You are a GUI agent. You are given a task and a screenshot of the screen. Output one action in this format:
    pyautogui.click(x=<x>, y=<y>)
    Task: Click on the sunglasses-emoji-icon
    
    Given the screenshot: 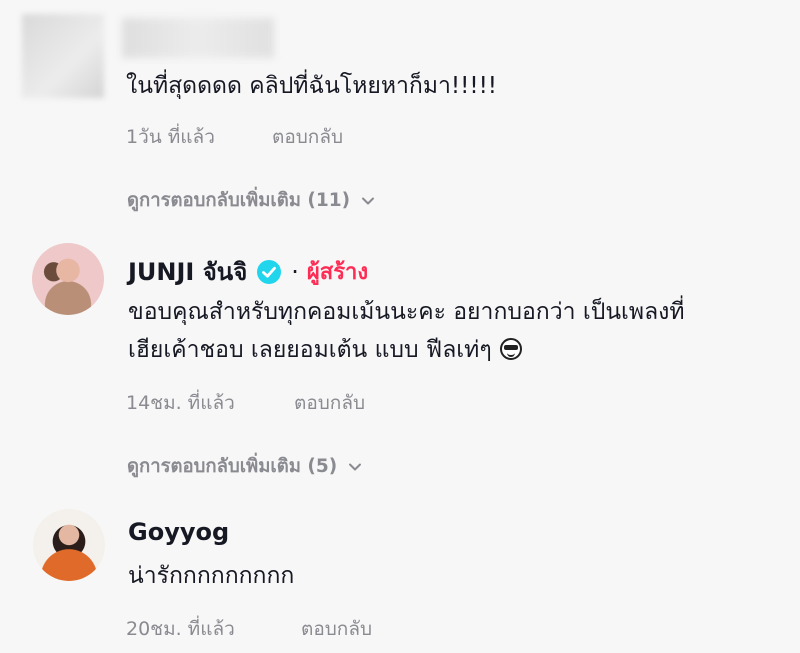 What is the action you would take?
    pyautogui.click(x=510, y=349)
    